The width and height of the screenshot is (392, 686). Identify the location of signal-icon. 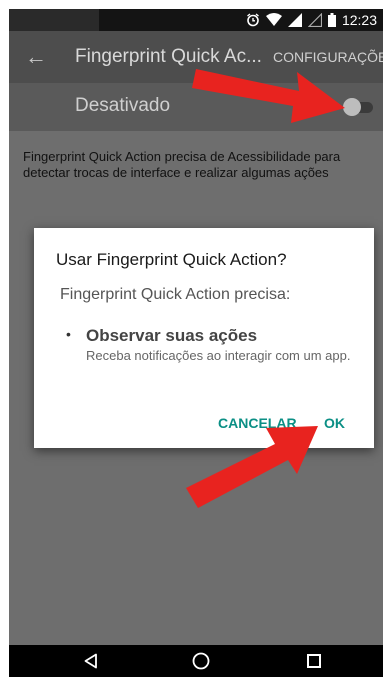
(294, 20).